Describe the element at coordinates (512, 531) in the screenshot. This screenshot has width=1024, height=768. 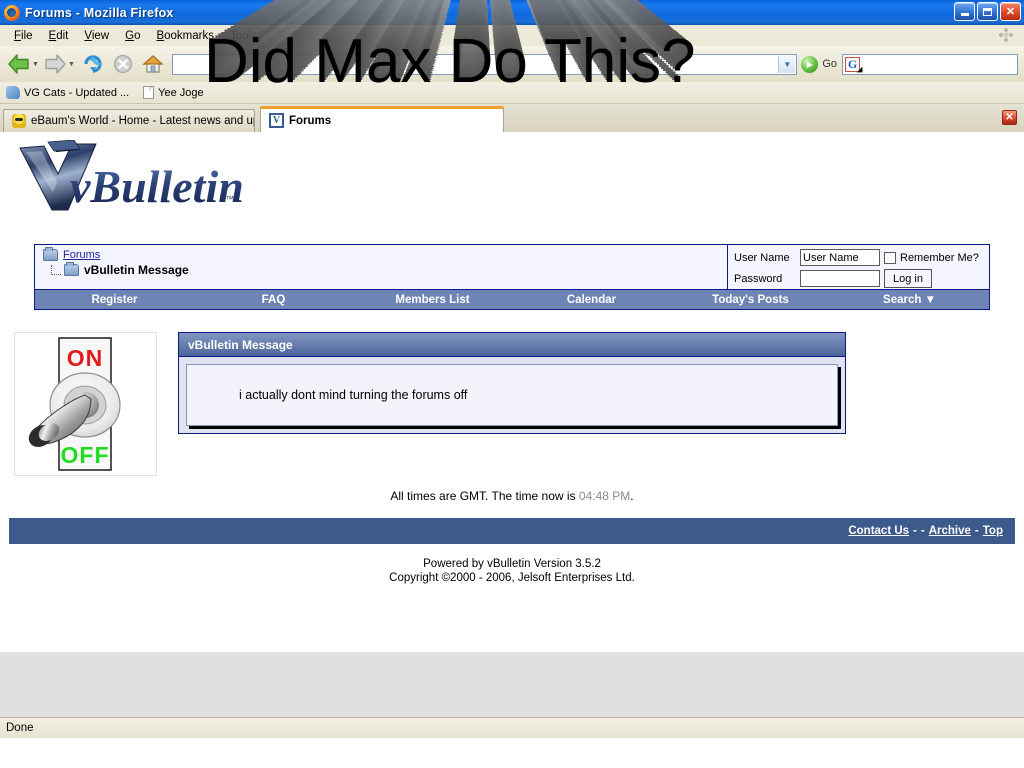
I see `footer-bar: Contact Us - - Archive - Top` at that location.